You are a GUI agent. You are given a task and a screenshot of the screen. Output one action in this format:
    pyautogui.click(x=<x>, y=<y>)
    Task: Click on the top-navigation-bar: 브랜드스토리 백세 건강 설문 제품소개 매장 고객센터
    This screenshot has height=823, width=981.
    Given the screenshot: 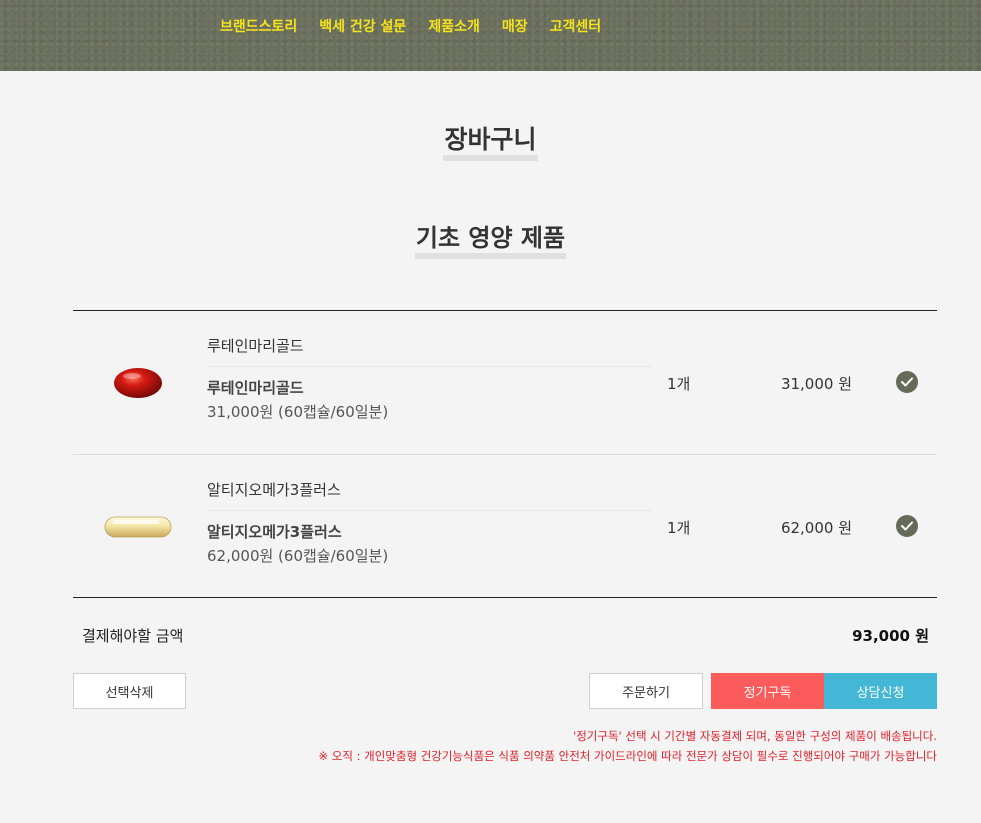 What is the action you would take?
    pyautogui.click(x=490, y=35)
    